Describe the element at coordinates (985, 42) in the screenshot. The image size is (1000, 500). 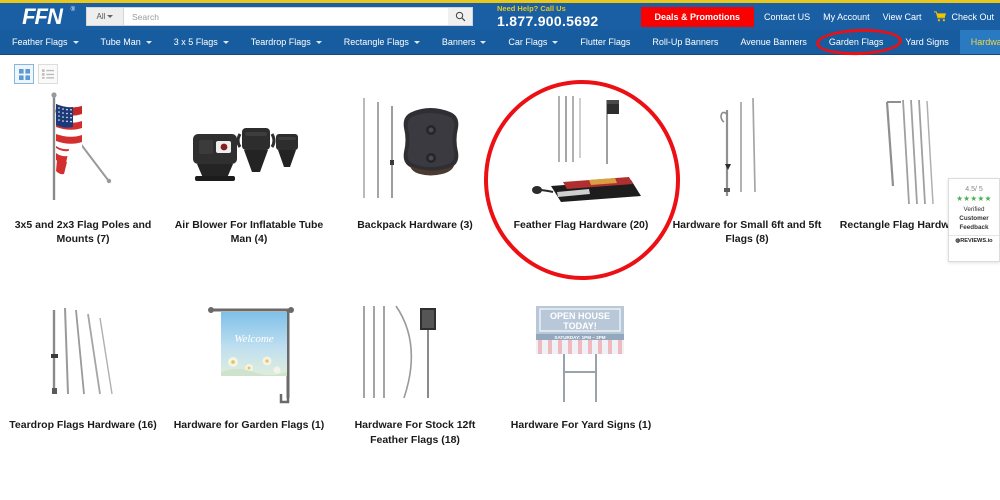
I see `nav-label: Hardware` at that location.